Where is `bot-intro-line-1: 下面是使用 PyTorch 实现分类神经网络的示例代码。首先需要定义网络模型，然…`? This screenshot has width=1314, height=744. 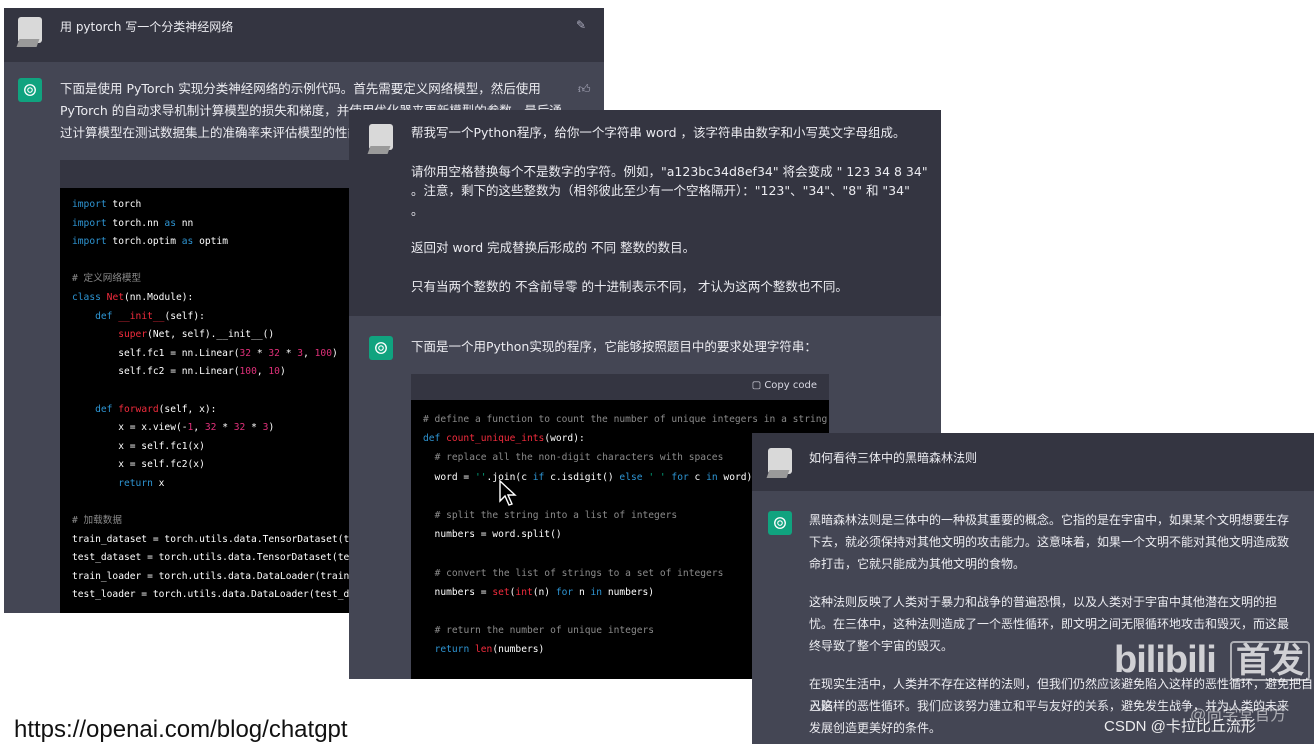 bot-intro-line-1: 下面是使用 PyTorch 实现分类神经网络的示例代码。首先需要定义网络模型，然… is located at coordinates (300, 88).